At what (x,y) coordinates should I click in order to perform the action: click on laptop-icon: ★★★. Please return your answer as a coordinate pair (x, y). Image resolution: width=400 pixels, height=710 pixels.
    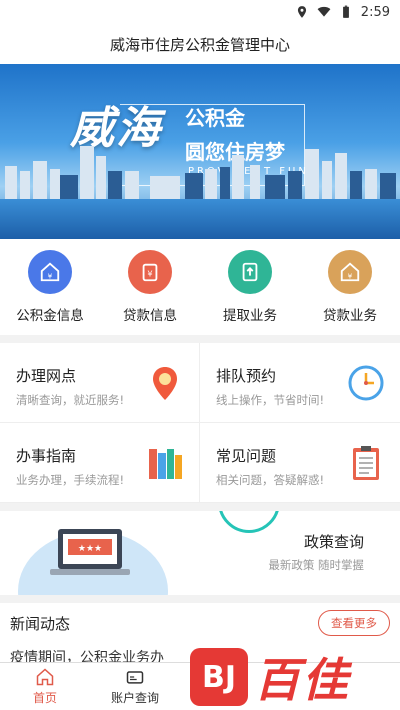
    Looking at the image, I should click on (90, 552).